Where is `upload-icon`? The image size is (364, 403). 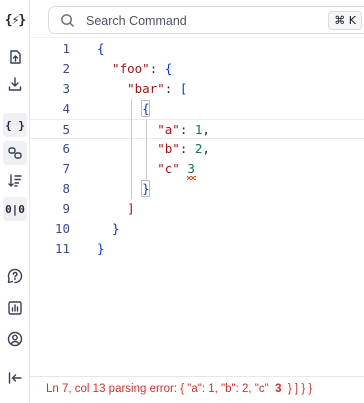
upload-icon is located at coordinates (15, 57).